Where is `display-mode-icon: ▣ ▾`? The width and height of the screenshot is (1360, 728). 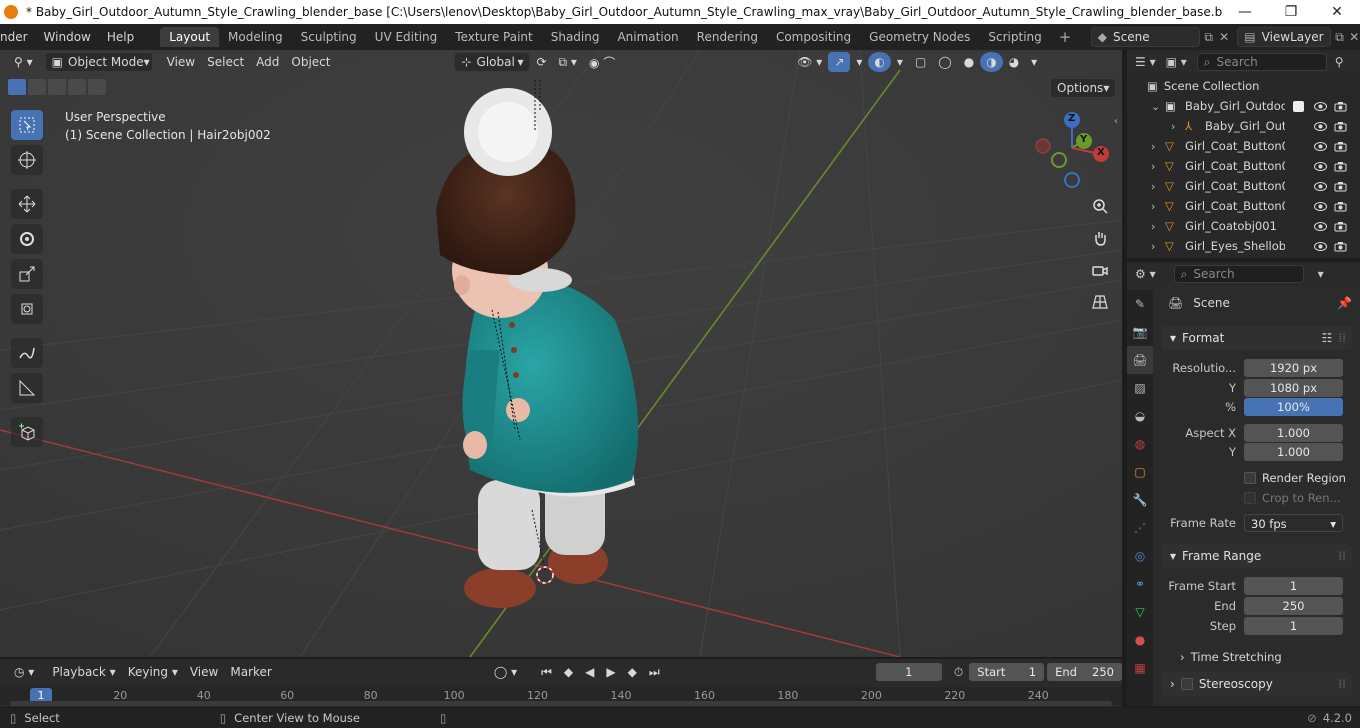 display-mode-icon: ▣ ▾ is located at coordinates (1176, 62).